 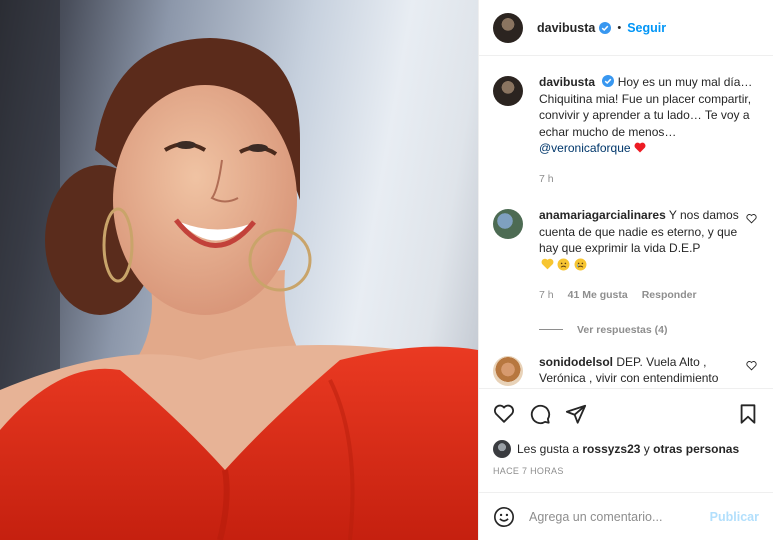 I want to click on likes-summary: Les gusta a rossyzs23 y otras personas, so click(x=626, y=449).